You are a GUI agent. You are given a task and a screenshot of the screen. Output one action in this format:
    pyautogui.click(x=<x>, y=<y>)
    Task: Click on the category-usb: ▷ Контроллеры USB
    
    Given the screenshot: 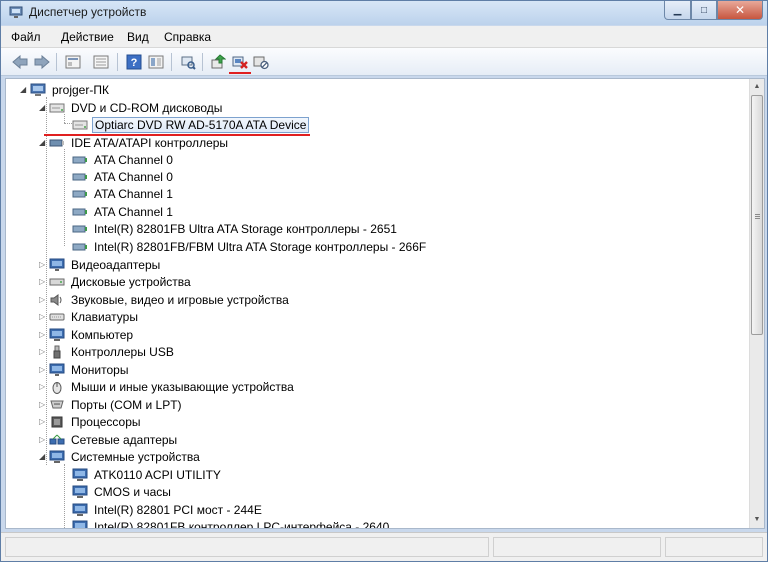 What is the action you would take?
    pyautogui.click(x=107, y=351)
    